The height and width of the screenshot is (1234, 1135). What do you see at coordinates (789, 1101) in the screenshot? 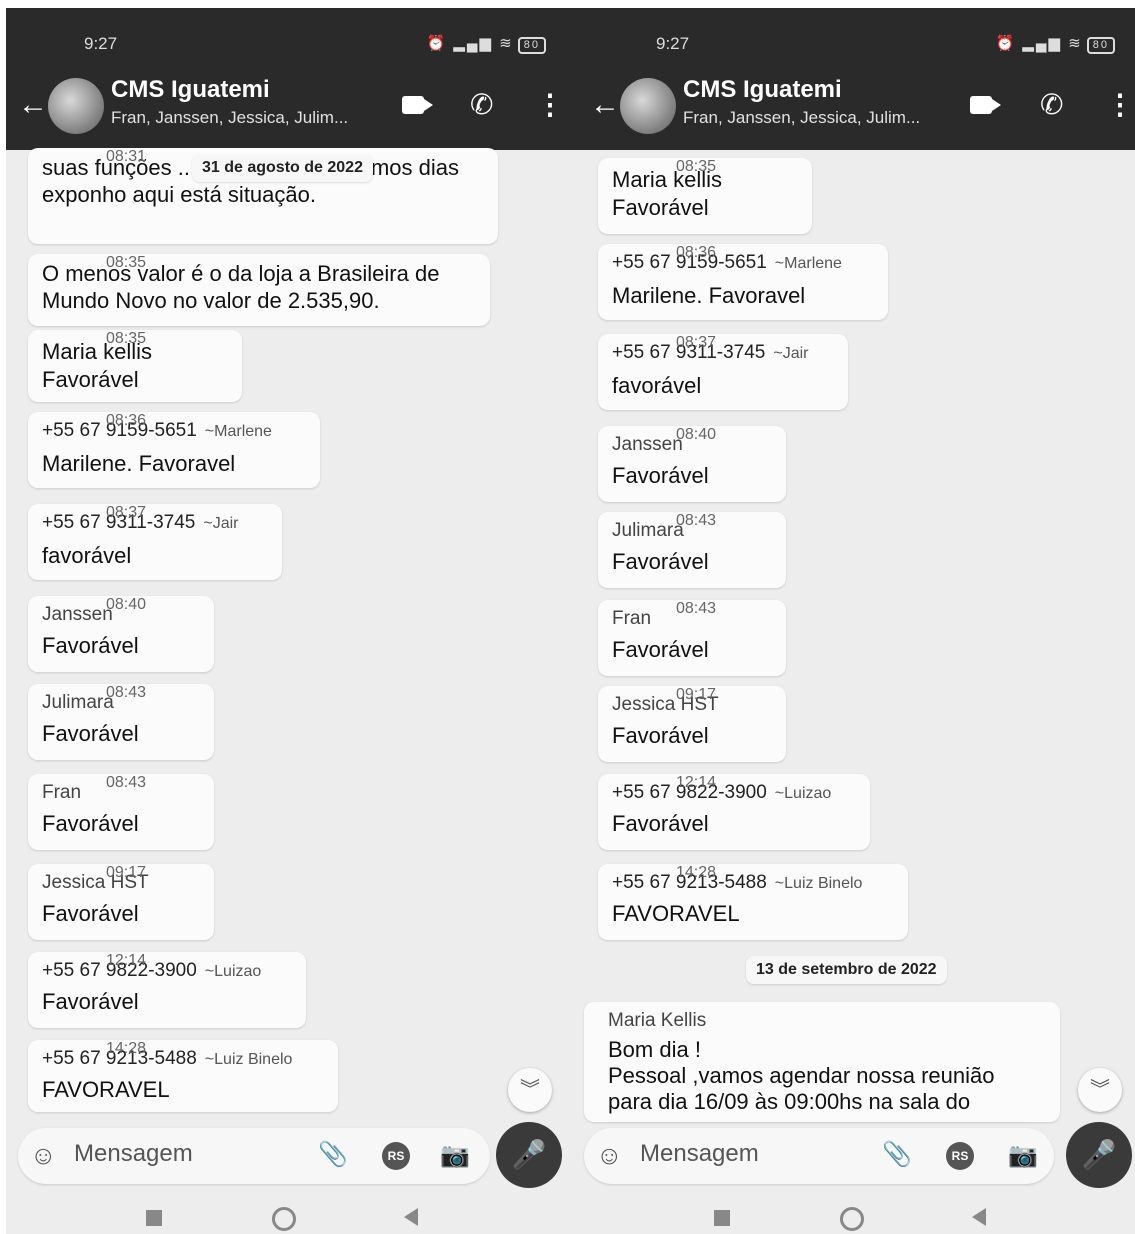
I see `message-text: para dia 16/09 às 09:00hs na sala do` at bounding box center [789, 1101].